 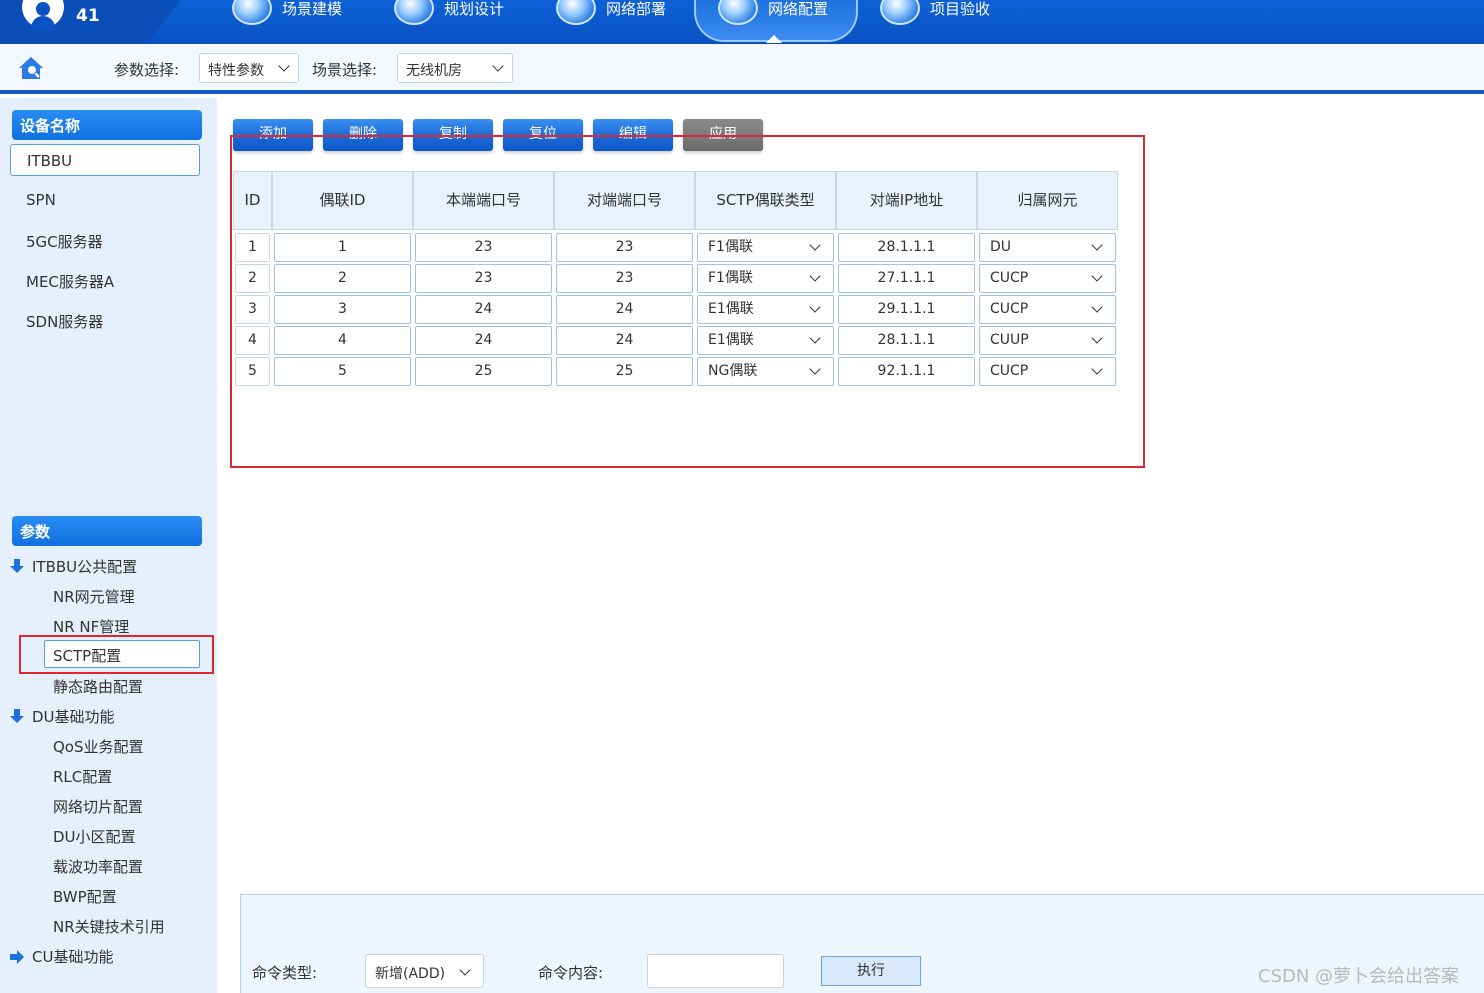 What do you see at coordinates (94, 596) in the screenshot?
I see `tree-item-nr-ne: NR网元管理` at bounding box center [94, 596].